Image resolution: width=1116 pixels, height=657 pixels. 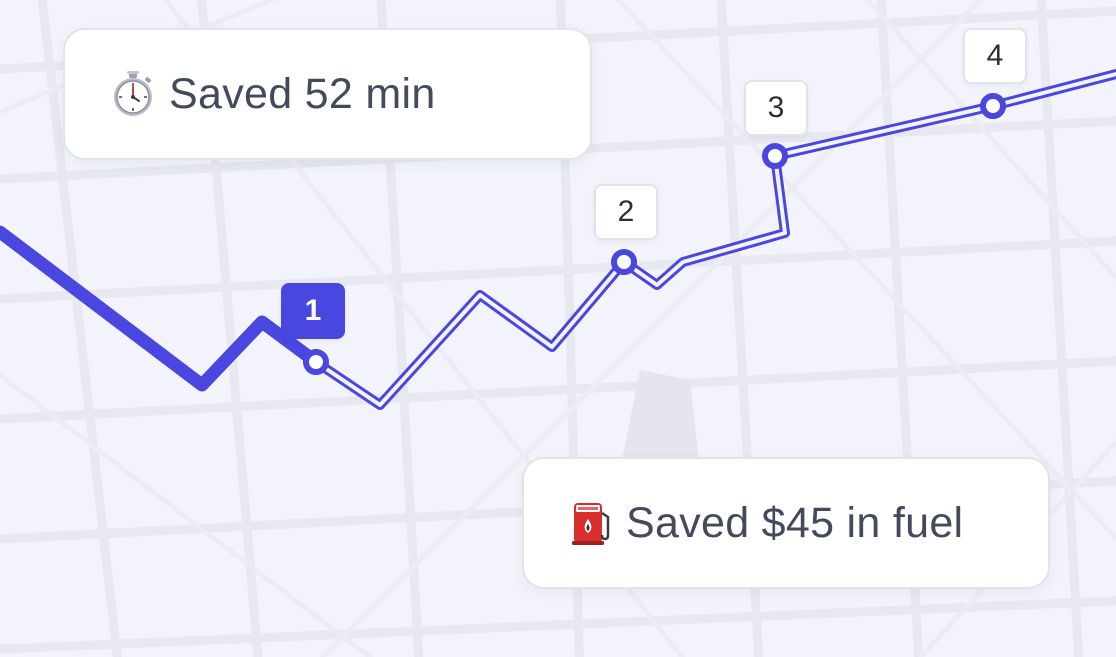 What do you see at coordinates (995, 56) in the screenshot?
I see `stop-label-4: 4` at bounding box center [995, 56].